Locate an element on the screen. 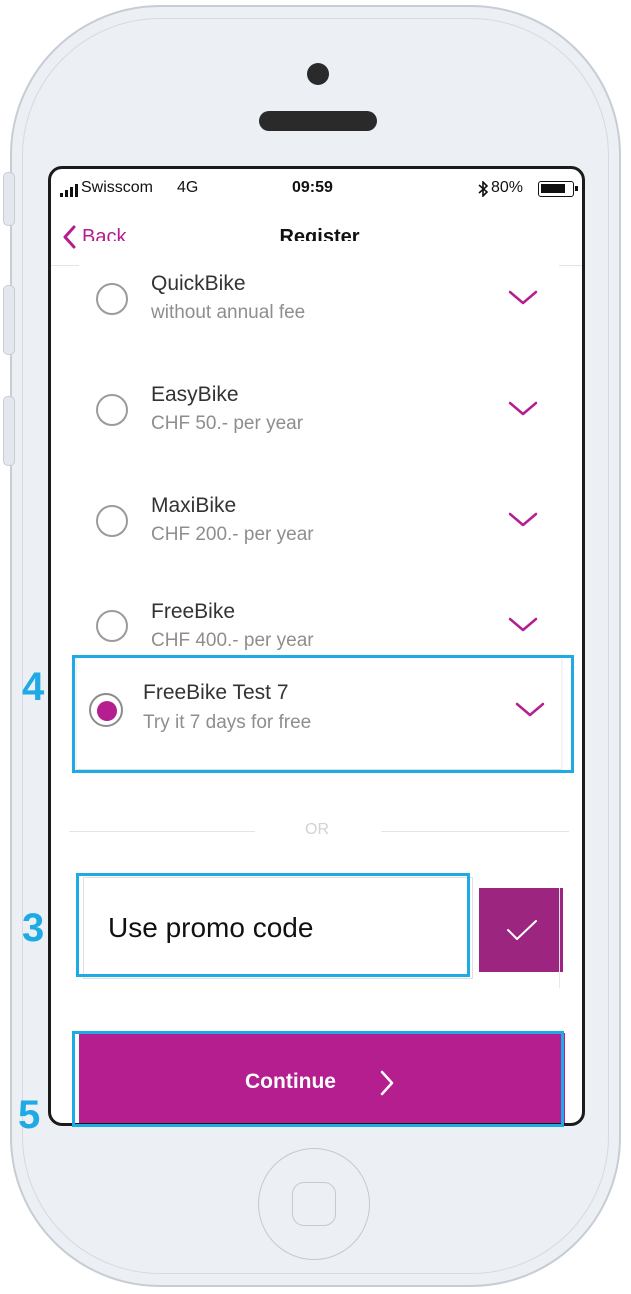 This screenshot has width=631, height=1294. annotation-box-continue is located at coordinates (318, 1079).